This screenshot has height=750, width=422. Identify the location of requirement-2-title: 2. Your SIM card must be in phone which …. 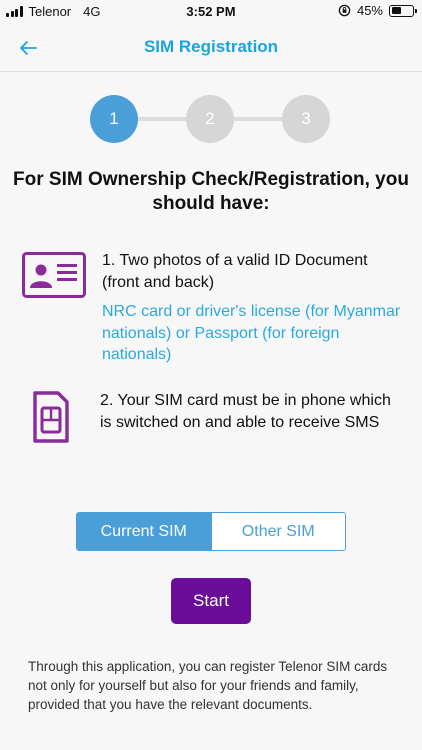
(245, 411).